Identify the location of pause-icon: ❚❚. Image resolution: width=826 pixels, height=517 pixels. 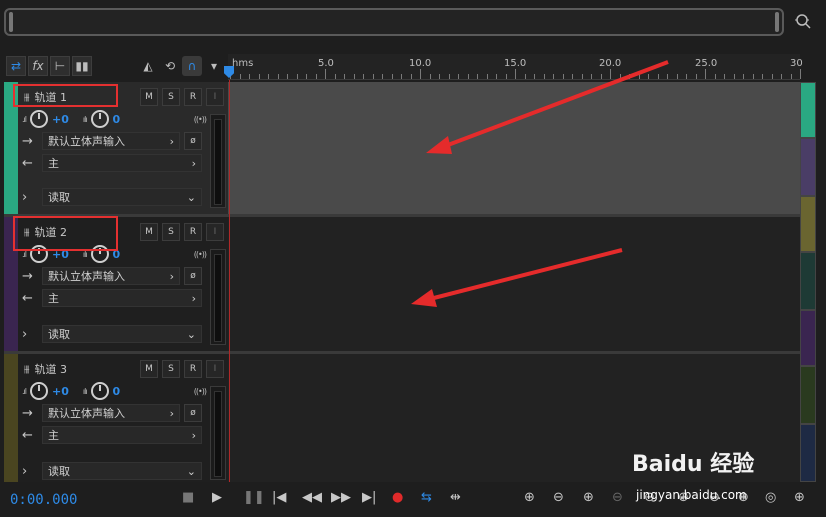
(254, 497).